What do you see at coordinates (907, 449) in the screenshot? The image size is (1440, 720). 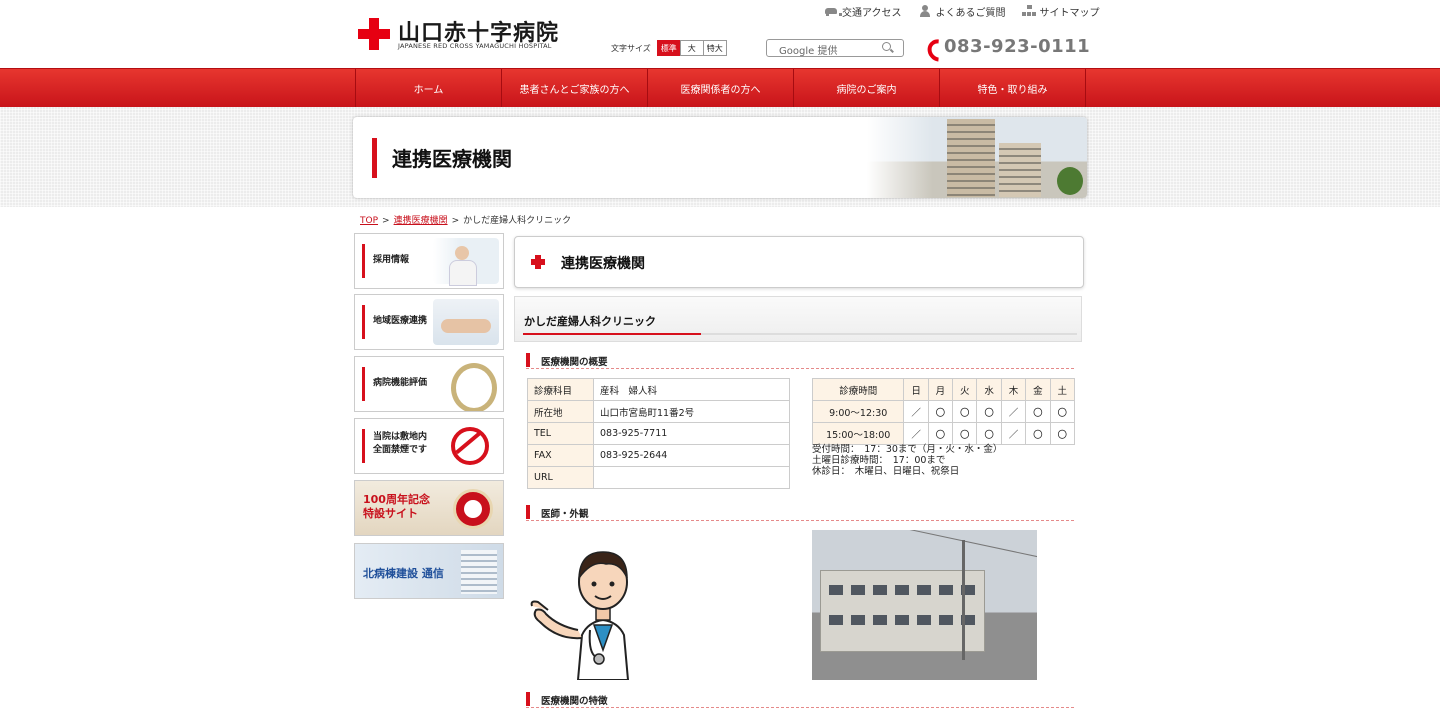 I see `reception-hours-note: 受付時間： 17：30まで（月・火・水・金）` at bounding box center [907, 449].